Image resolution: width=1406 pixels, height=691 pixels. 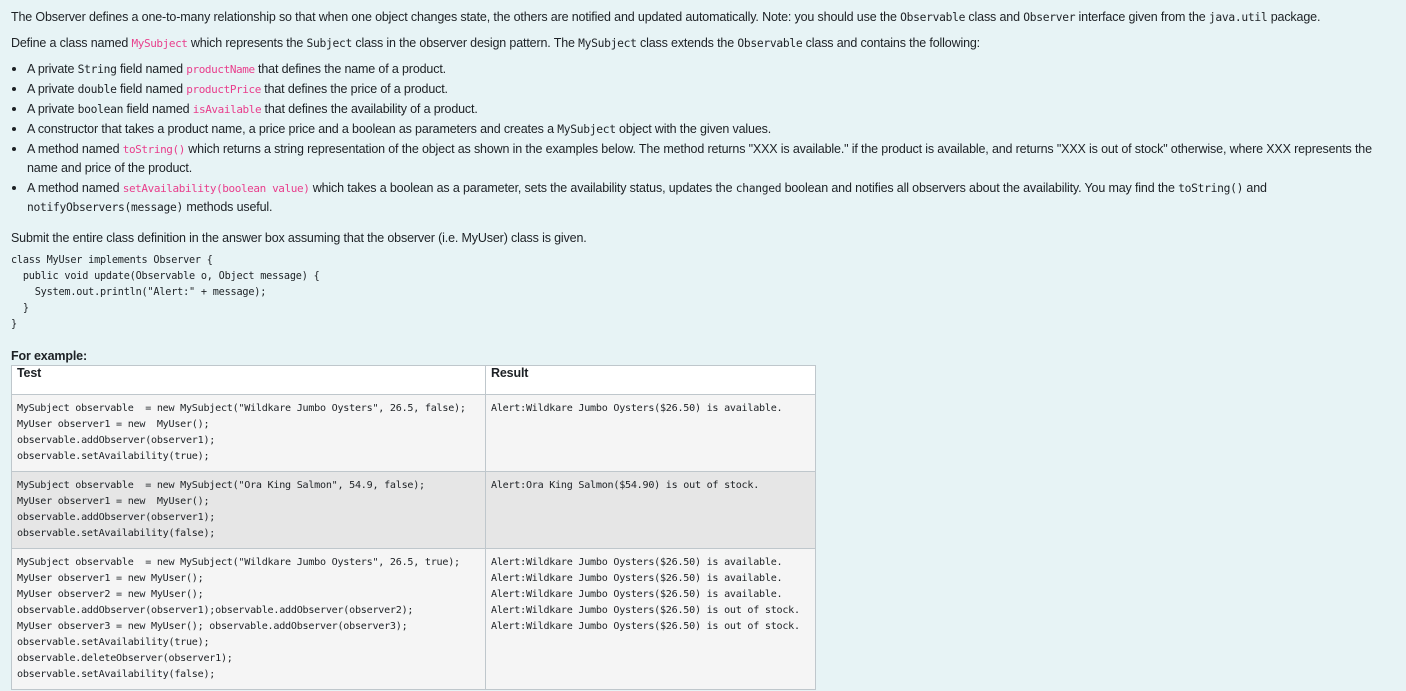 What do you see at coordinates (1294, 17) in the screenshot?
I see `intro-text: package.` at bounding box center [1294, 17].